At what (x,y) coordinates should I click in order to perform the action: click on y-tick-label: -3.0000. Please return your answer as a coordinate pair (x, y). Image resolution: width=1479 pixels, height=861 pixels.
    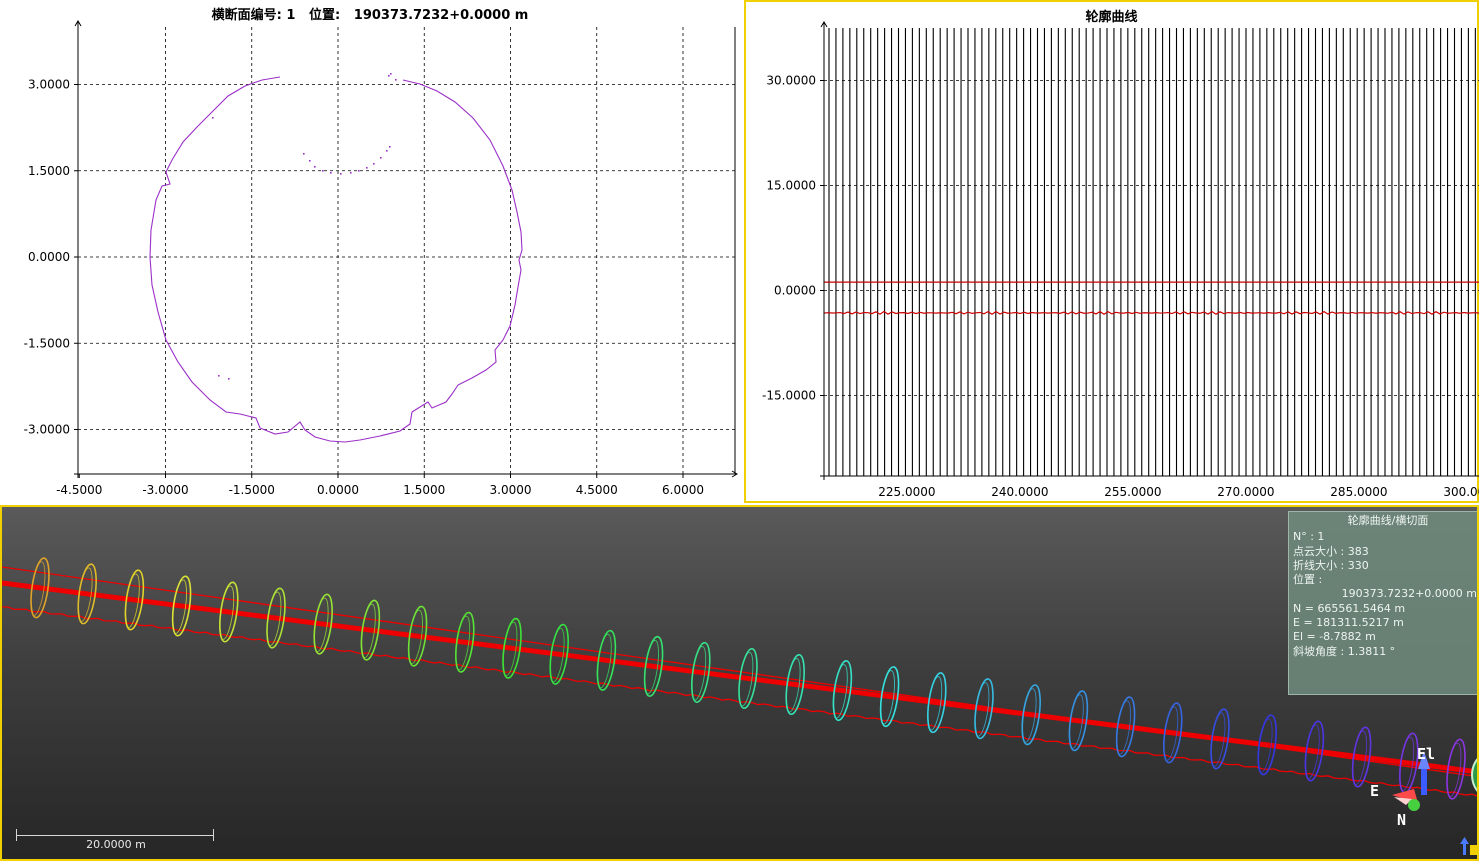
    Looking at the image, I should click on (47, 430).